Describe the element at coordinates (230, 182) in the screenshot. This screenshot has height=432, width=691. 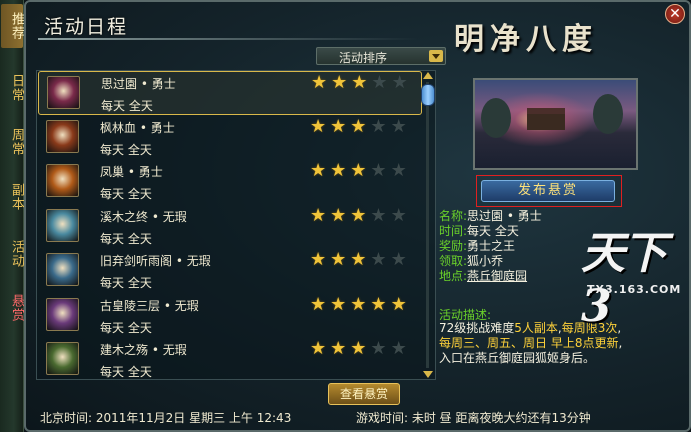
I see `activity-row: 凤巢 • 勇士 每天 全天 ★ ★ ★ ★ ★` at that location.